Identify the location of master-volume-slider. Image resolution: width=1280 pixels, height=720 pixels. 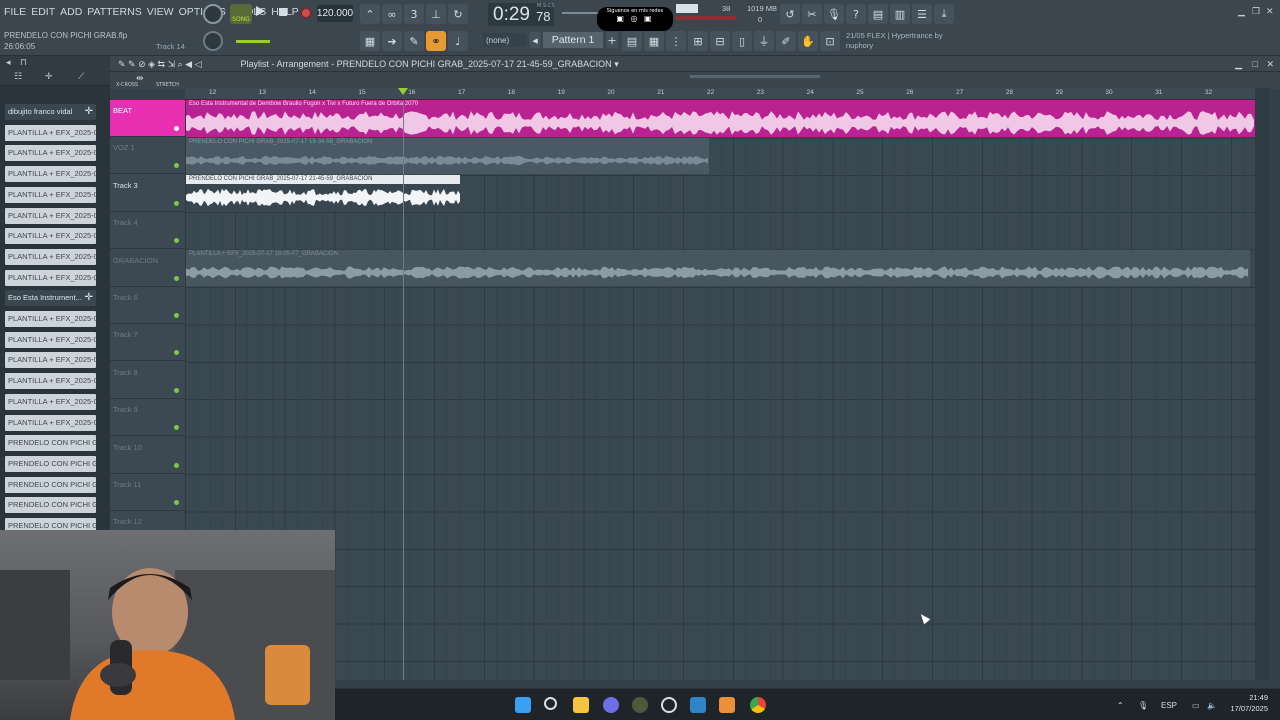
(253, 41).